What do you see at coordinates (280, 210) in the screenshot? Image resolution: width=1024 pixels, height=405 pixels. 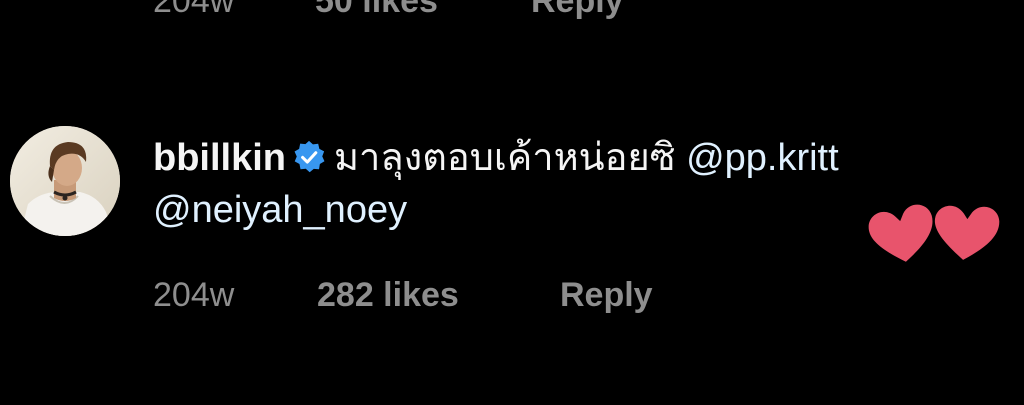 I see `mention-link: @neiyah_noey` at bounding box center [280, 210].